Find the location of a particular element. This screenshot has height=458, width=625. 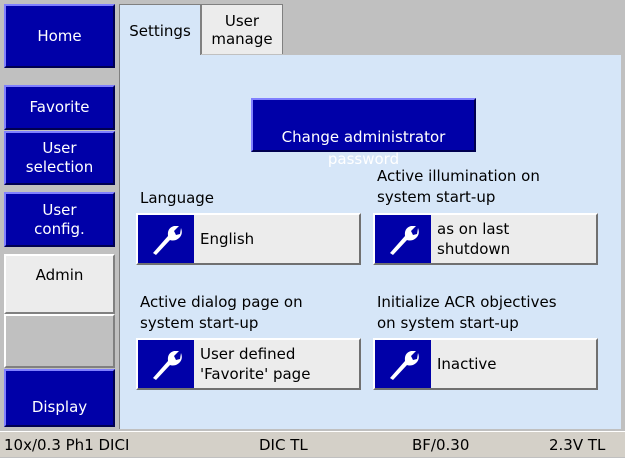

sidebar-item-label: User config. is located at coordinates (59, 219).